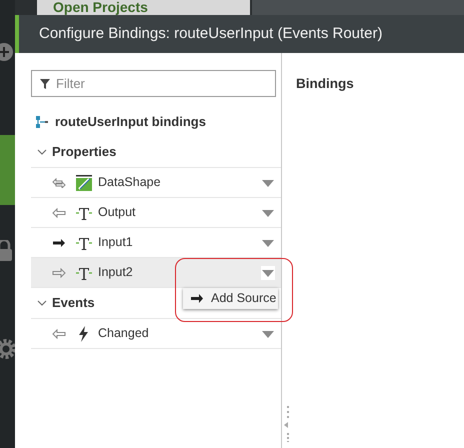  What do you see at coordinates (130, 122) in the screenshot?
I see `tree-title: routeUserInput bindings` at bounding box center [130, 122].